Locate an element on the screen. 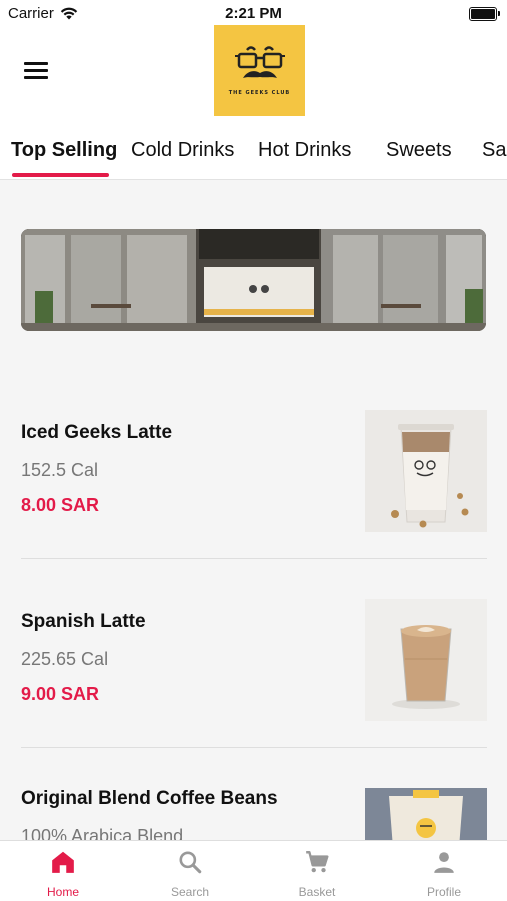  brand-logo: THE GEEKS CLUB is located at coordinates (259, 70).